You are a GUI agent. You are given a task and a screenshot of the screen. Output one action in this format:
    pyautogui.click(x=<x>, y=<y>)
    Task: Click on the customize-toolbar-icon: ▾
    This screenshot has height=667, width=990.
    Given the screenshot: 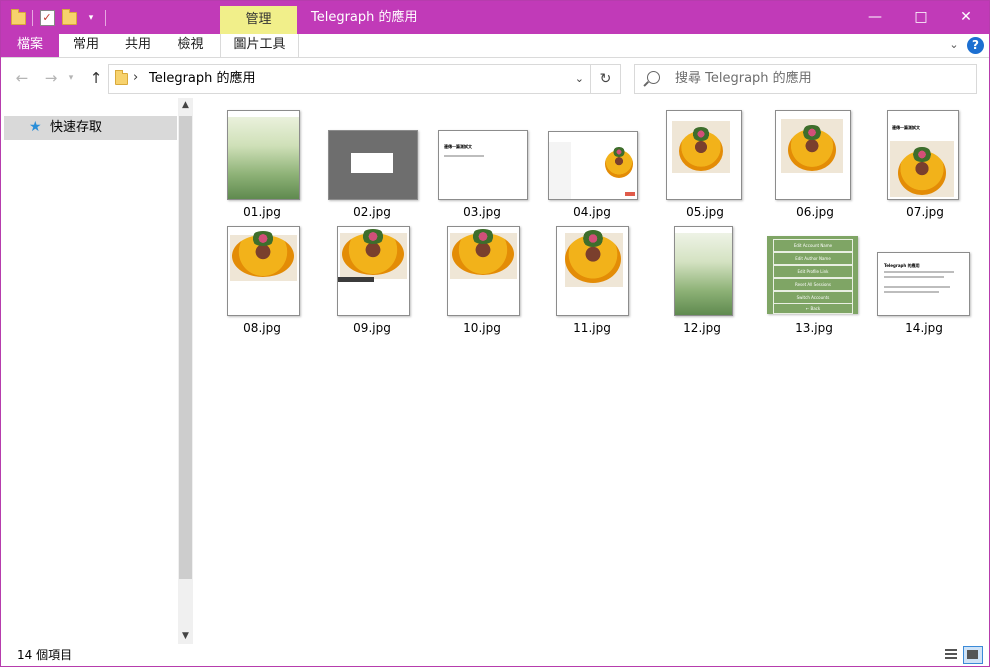 What is the action you would take?
    pyautogui.click(x=91, y=18)
    